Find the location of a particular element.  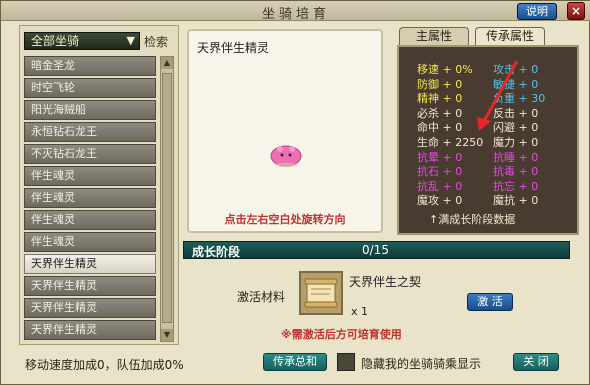

window-title: 坐骑培育 is located at coordinates (295, 14).